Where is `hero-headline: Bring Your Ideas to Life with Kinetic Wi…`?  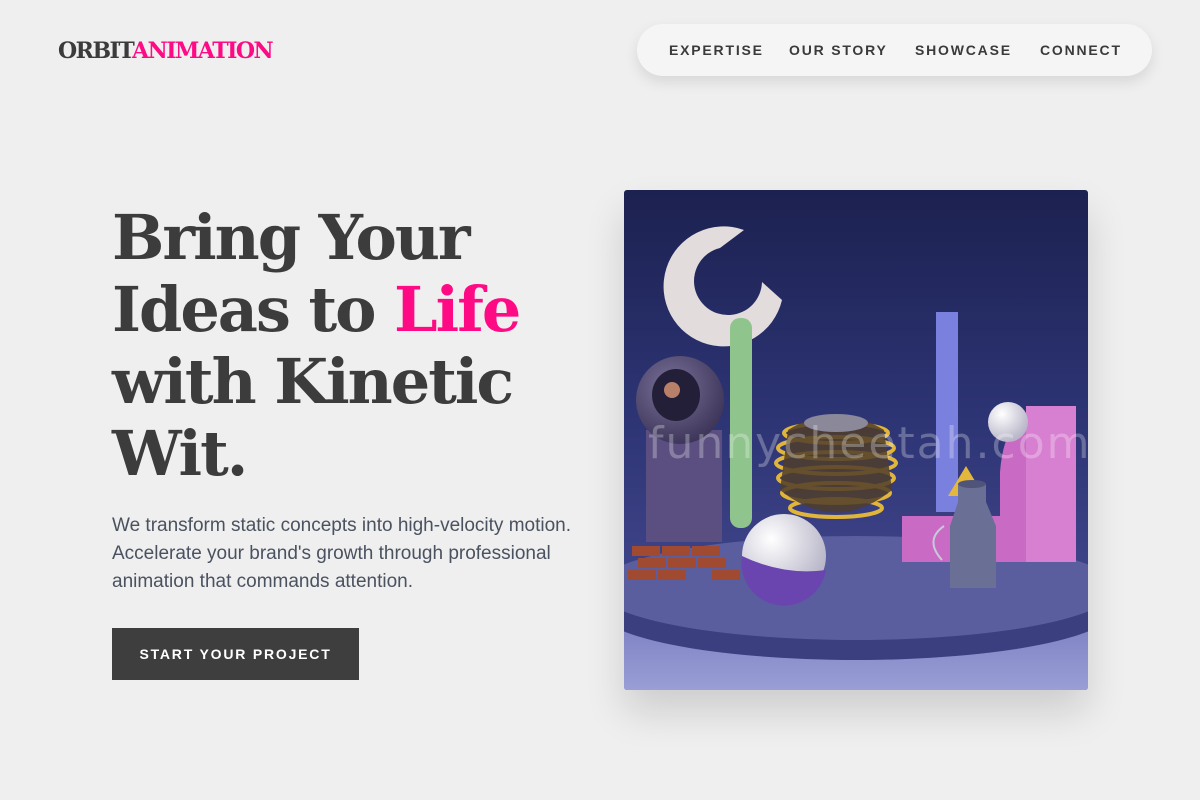 hero-headline: Bring Your Ideas to Life with Kinetic Wi… is located at coordinates (342, 346).